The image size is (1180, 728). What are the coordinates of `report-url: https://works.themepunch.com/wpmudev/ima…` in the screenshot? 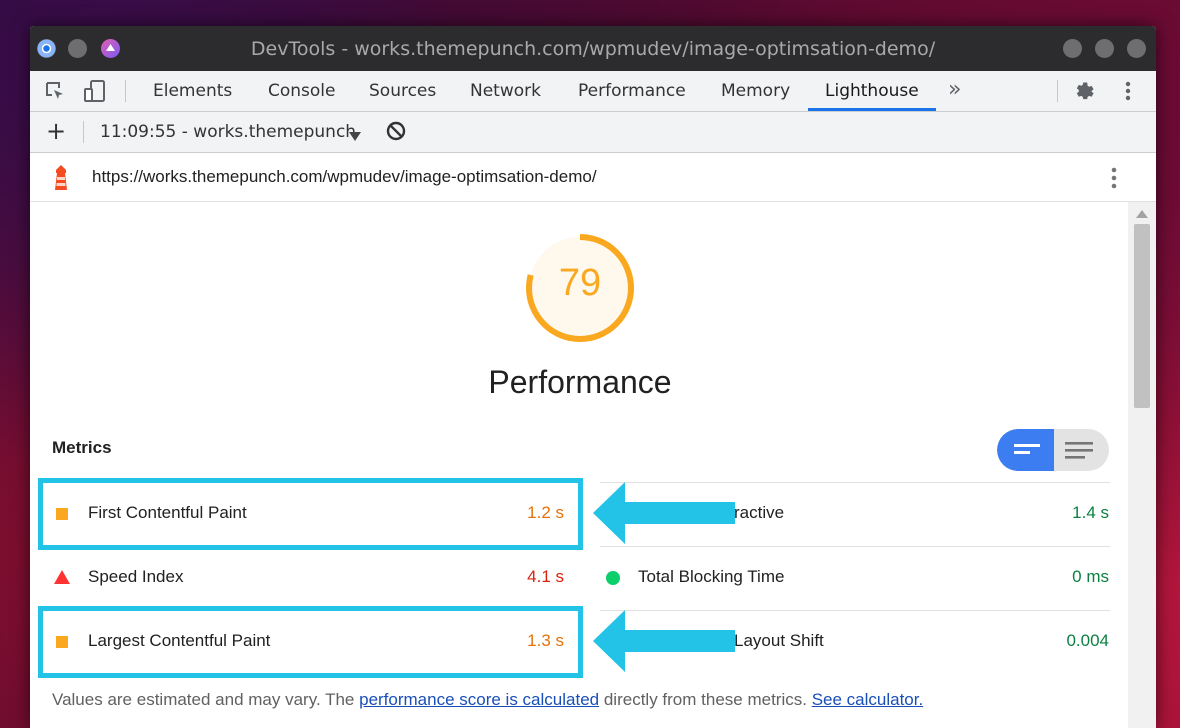 It's located at (344, 176).